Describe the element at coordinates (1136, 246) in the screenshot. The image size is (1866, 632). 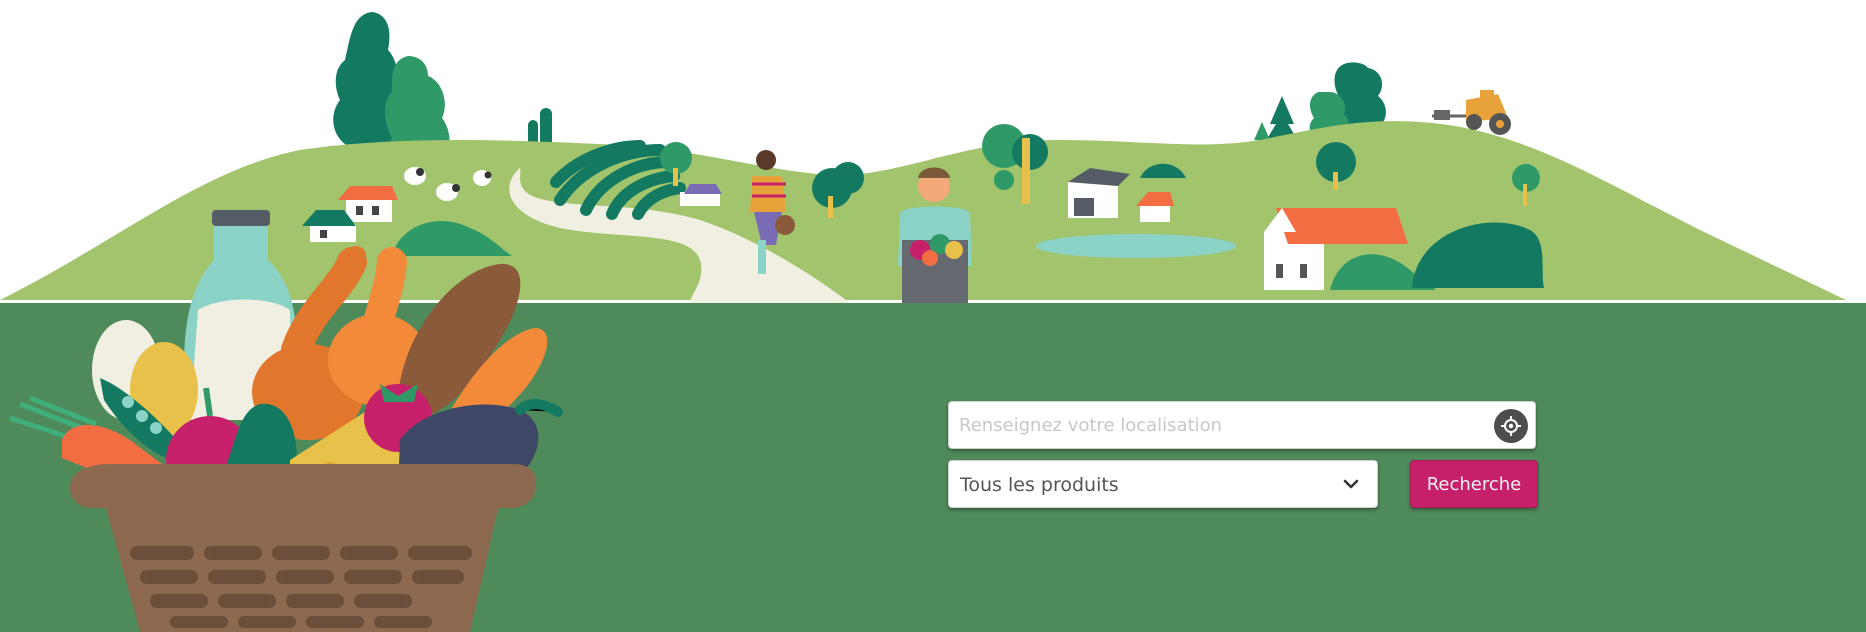
I see `pond` at that location.